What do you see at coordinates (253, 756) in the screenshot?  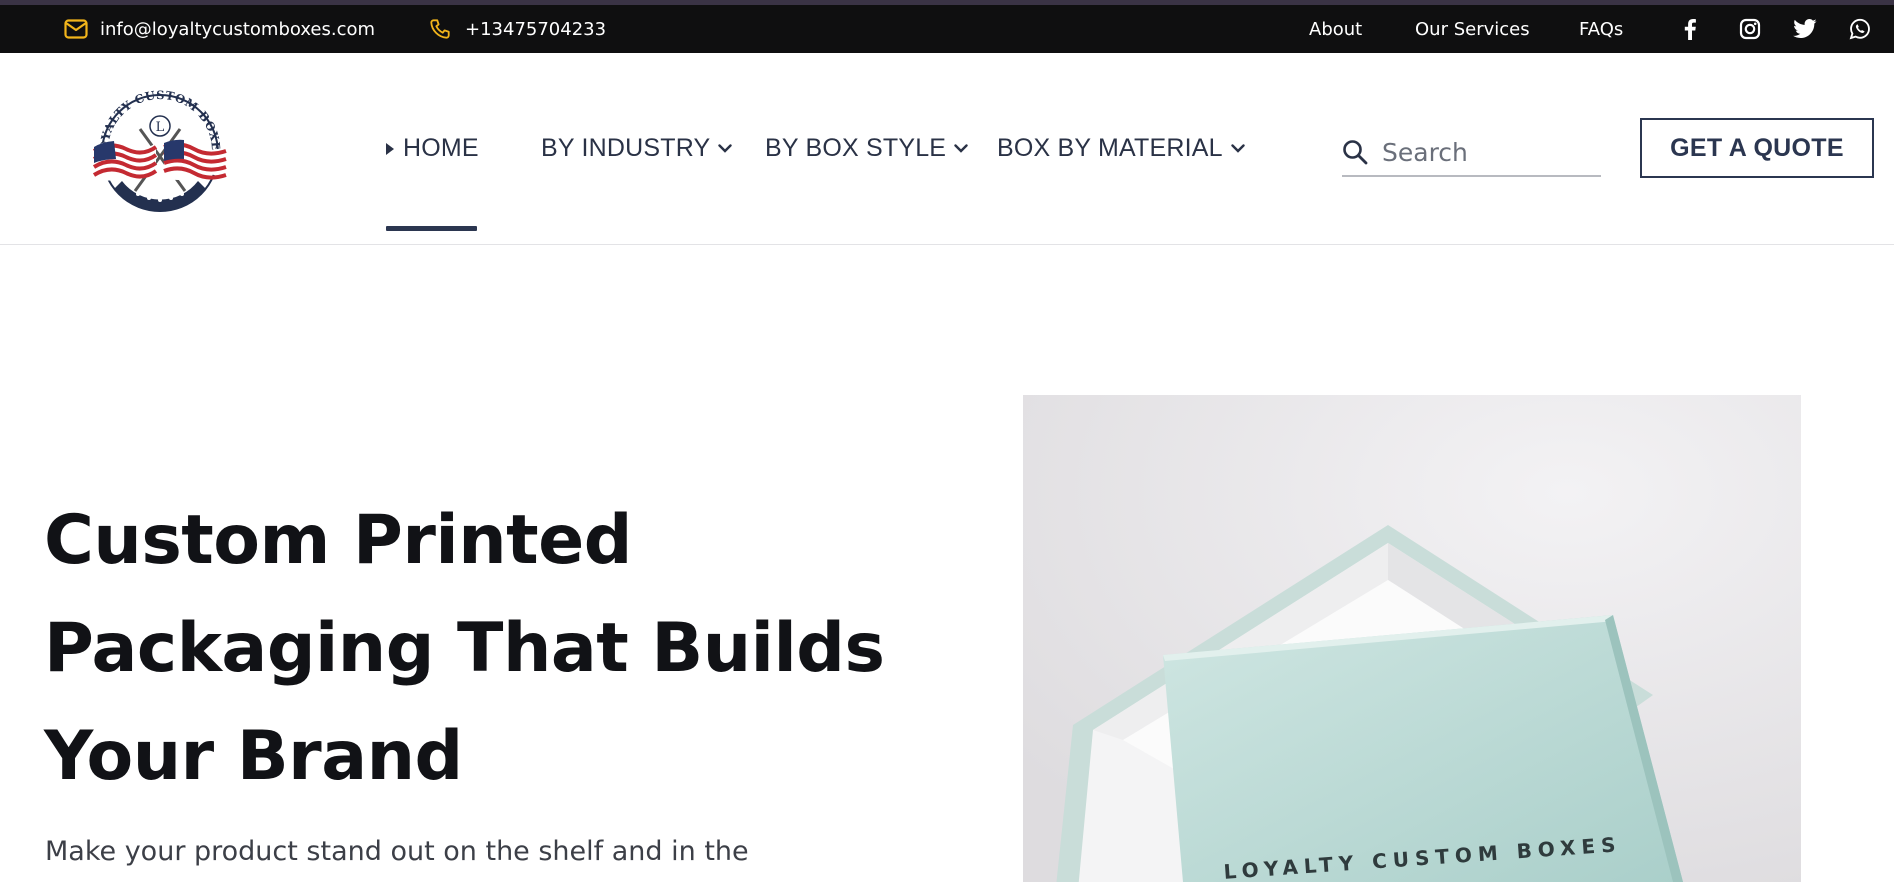 I see `hero-title-line-3: Your Brand` at bounding box center [253, 756].